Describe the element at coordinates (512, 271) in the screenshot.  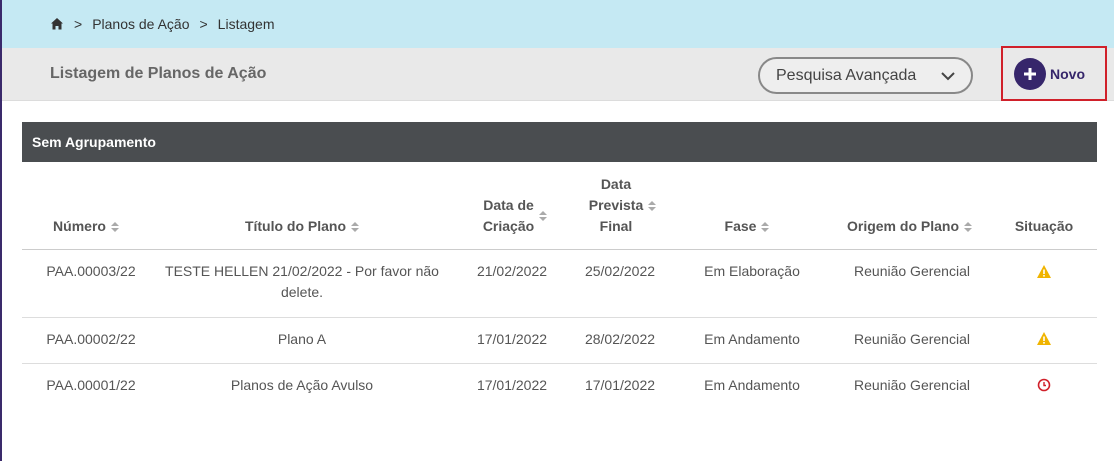
I see `cell-data-criacao: 21/02/2022` at that location.